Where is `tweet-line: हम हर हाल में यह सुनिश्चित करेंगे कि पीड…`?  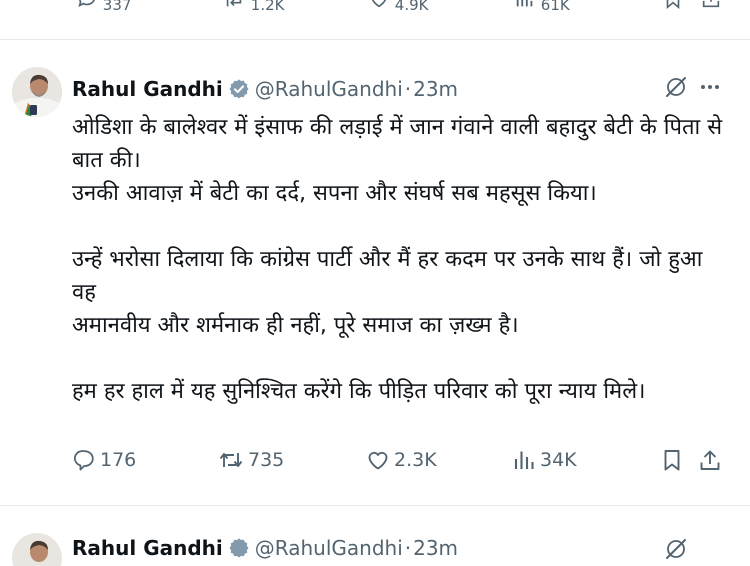 tweet-line: हम हर हाल में यह सुनिश्चित करेंगे कि पीड… is located at coordinates (359, 391).